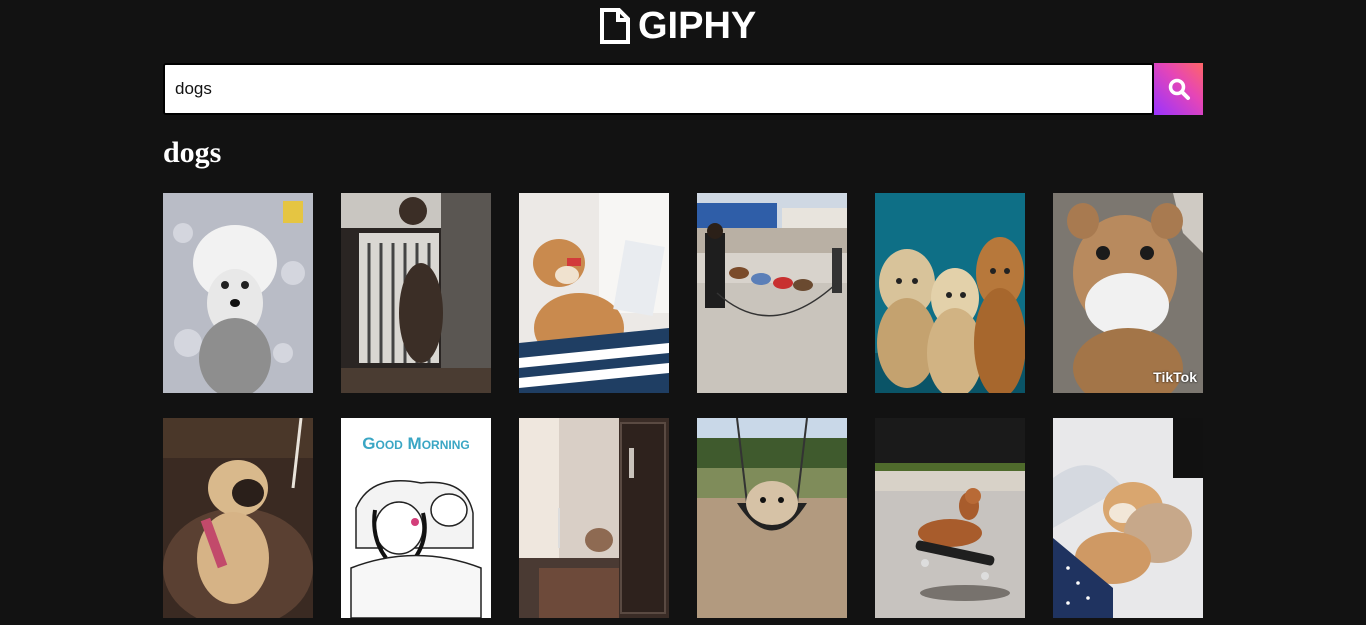 This screenshot has width=1366, height=625. I want to click on shiba-laptop-gif, so click(594, 293).